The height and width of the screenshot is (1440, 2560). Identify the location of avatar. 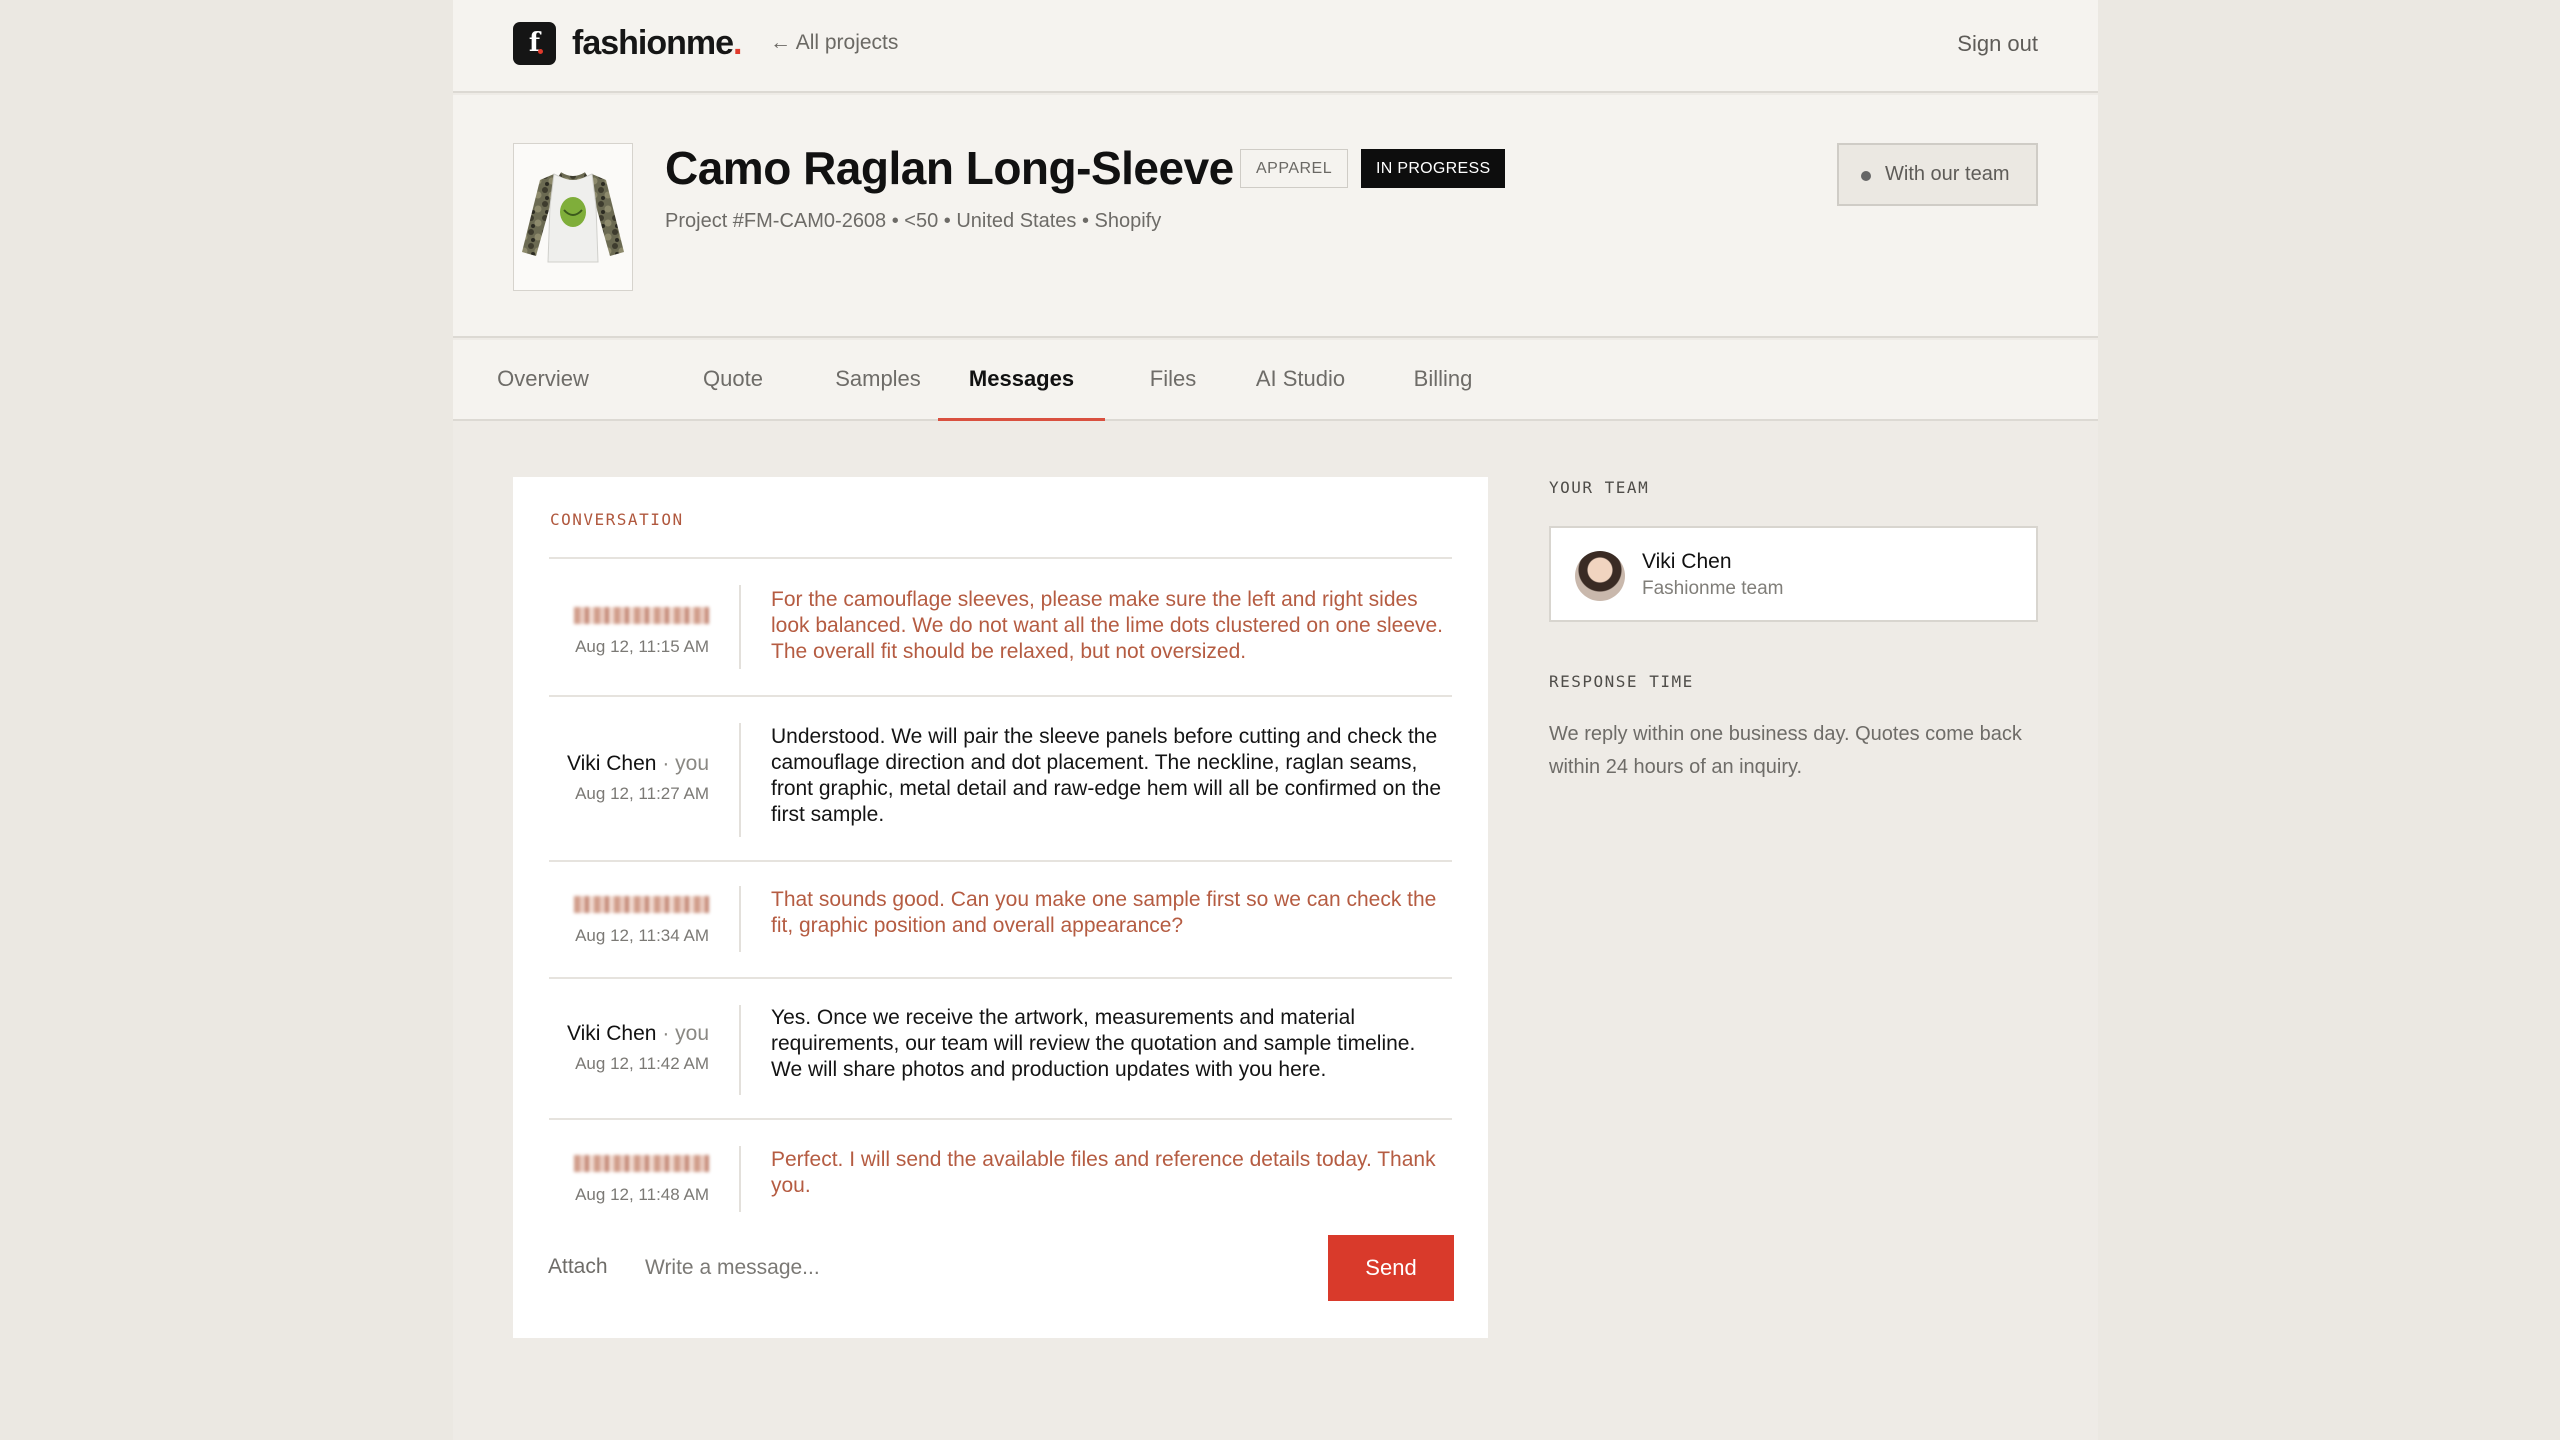
(1600, 576).